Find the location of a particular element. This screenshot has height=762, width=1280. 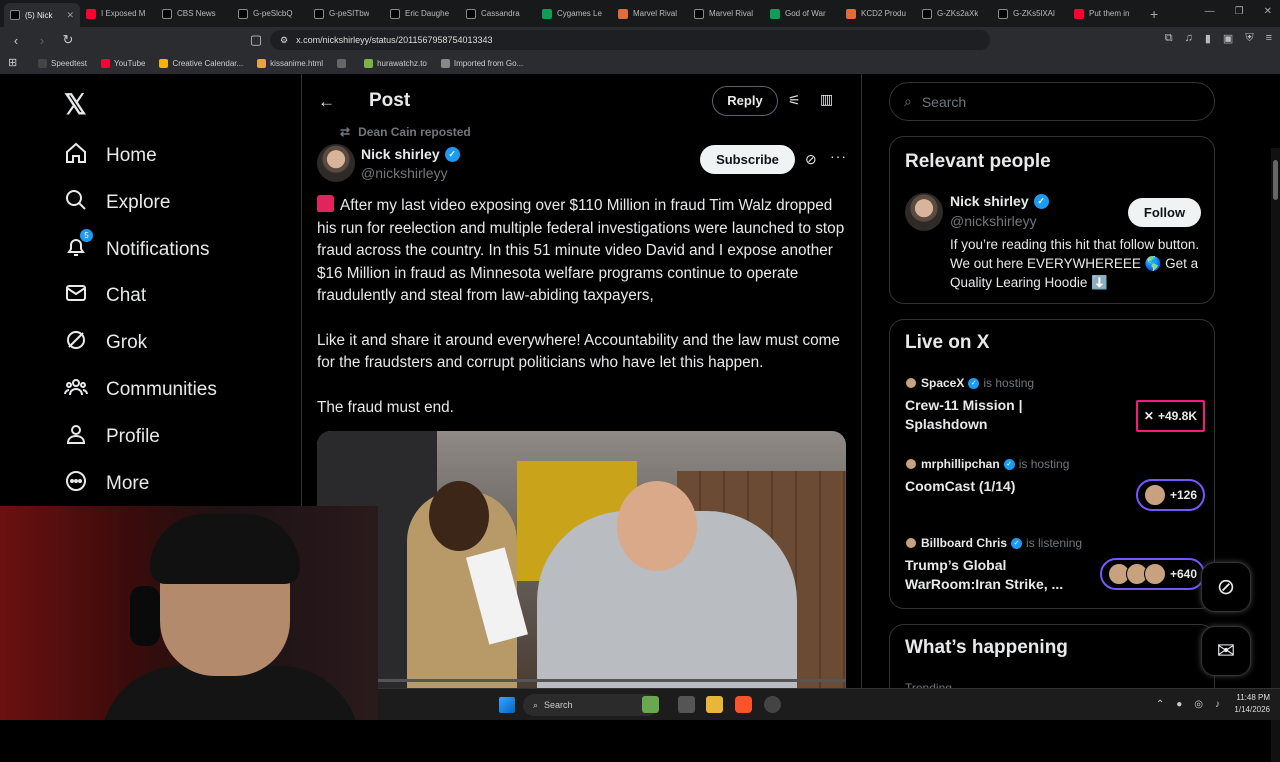

extensions-icon: ⧉ is located at coordinates (1169, 38).